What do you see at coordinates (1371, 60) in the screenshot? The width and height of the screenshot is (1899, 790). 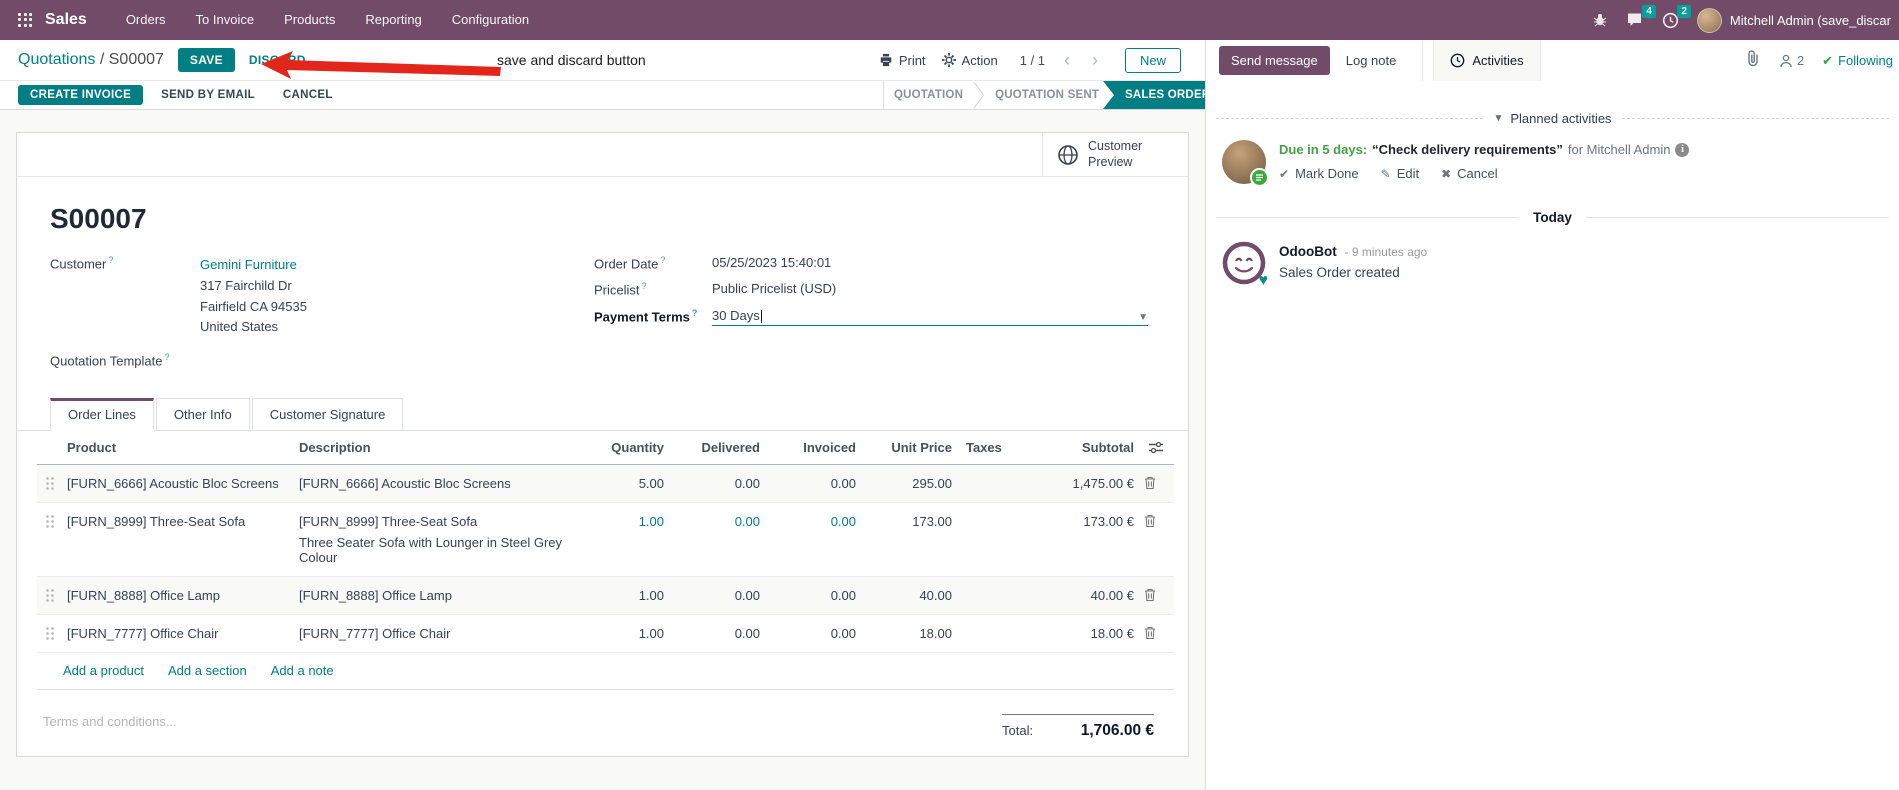 I see `log-note-button: Log note` at bounding box center [1371, 60].